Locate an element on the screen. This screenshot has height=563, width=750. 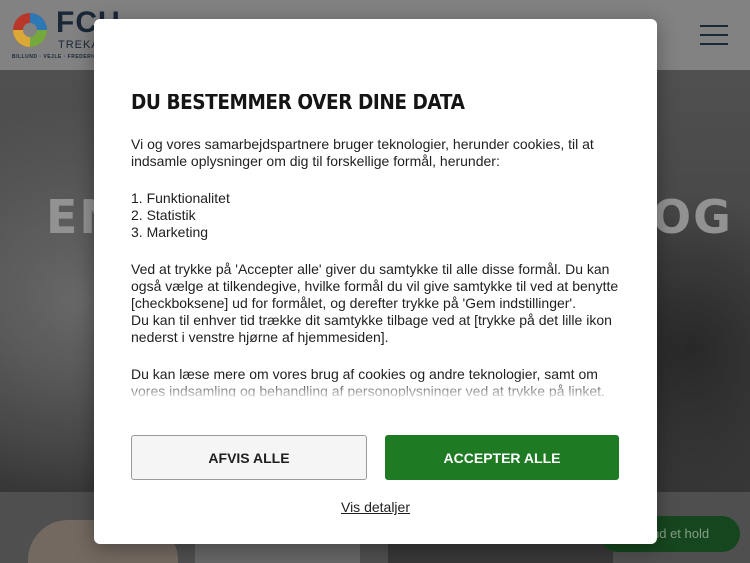
accept-all-button: ACCEPTER ALLE is located at coordinates (502, 457).